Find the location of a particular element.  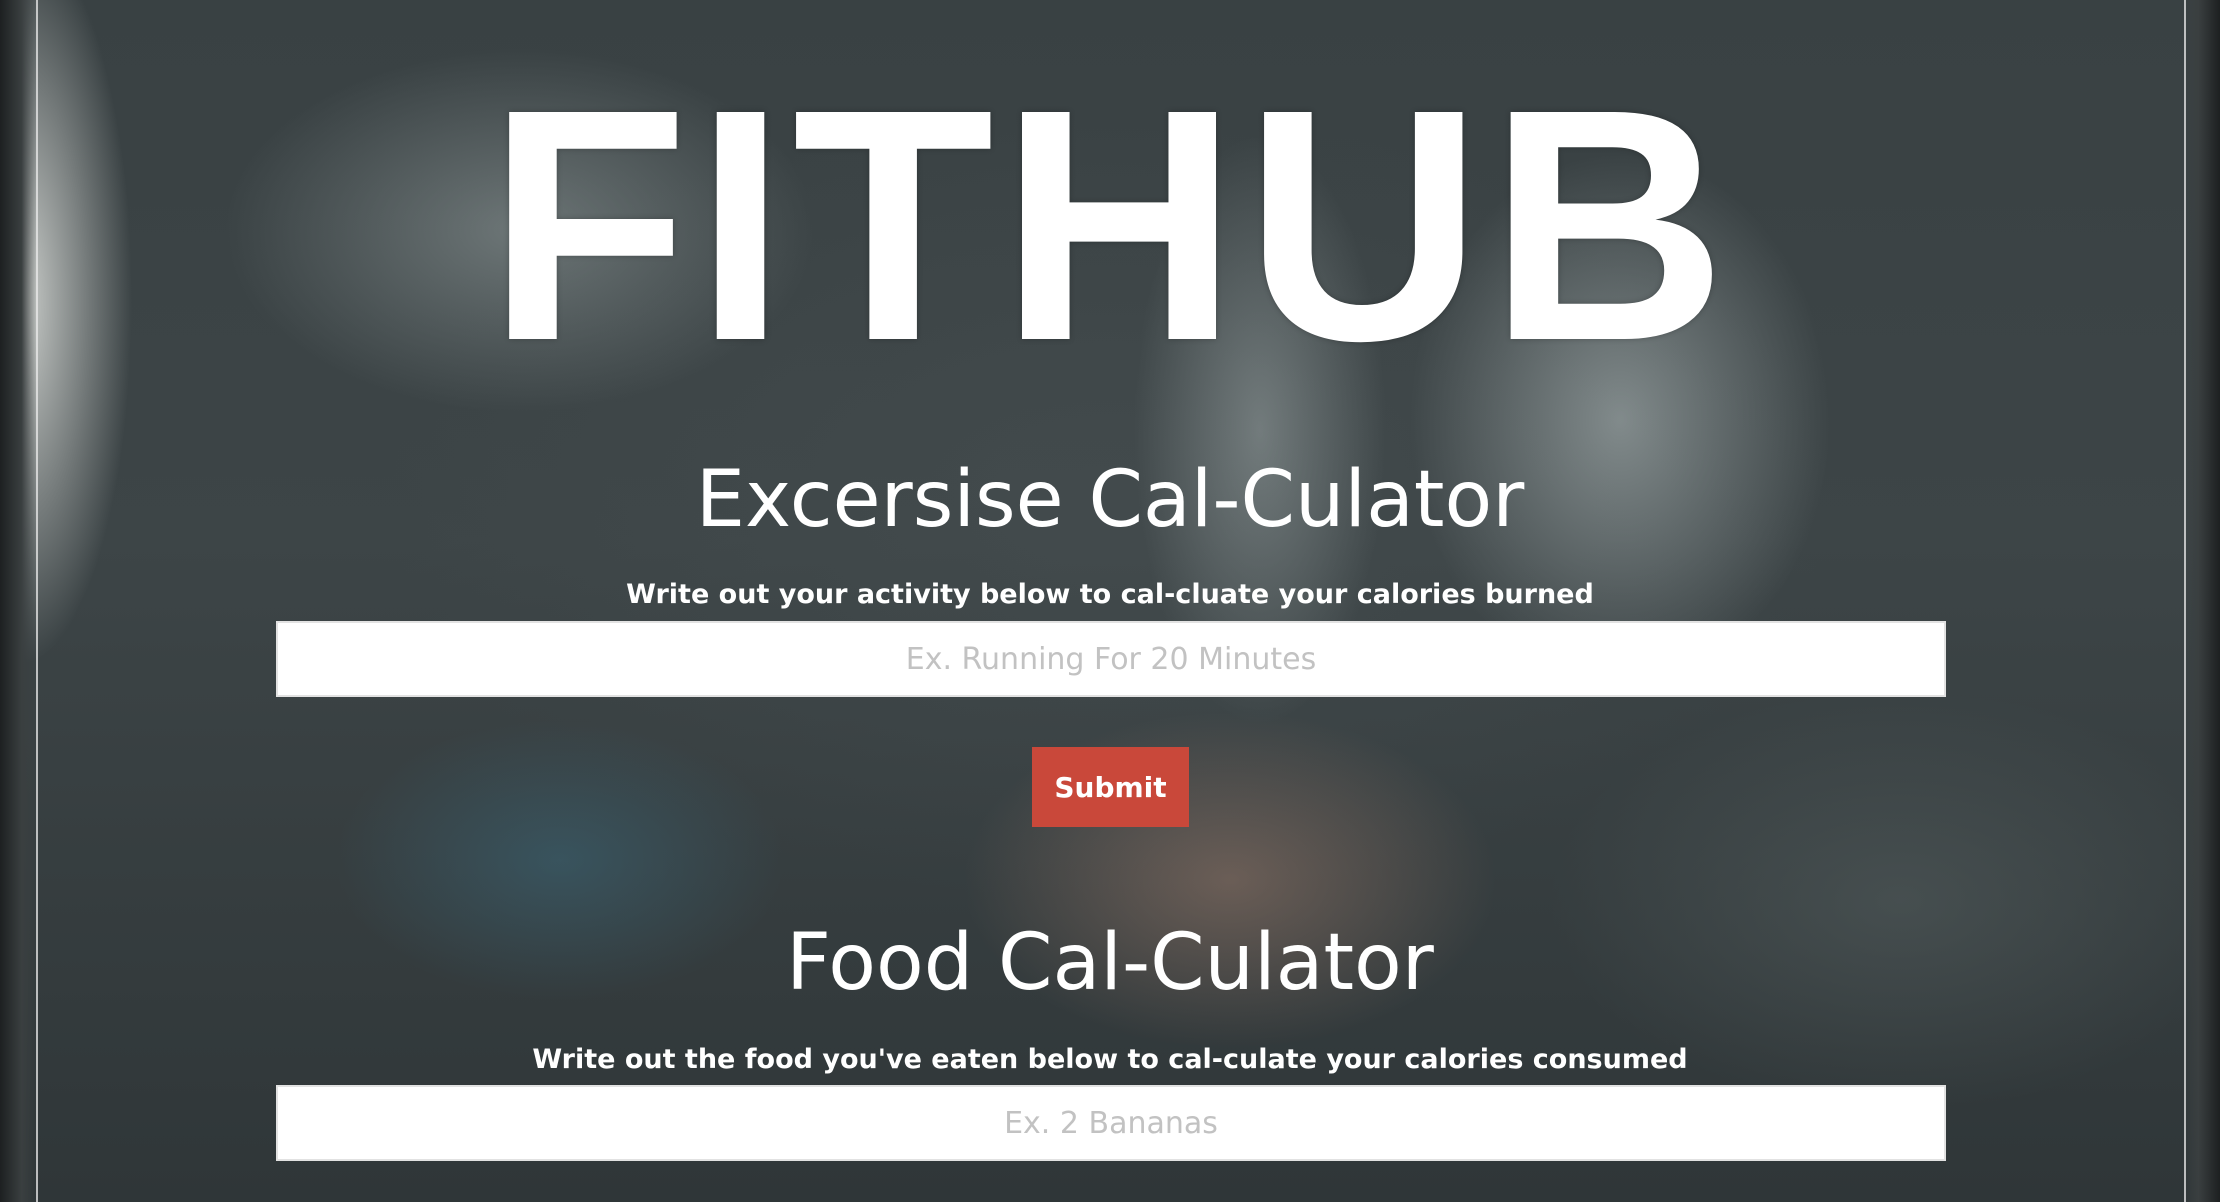

submit-button: Submit is located at coordinates (1110, 787).